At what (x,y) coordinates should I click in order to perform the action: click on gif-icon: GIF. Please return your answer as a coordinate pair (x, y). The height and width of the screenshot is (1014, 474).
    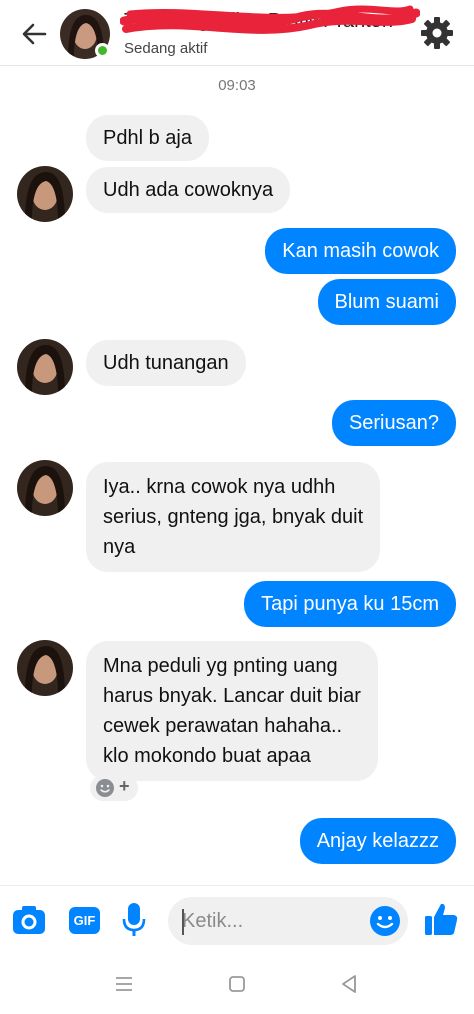
    Looking at the image, I should click on (84, 920).